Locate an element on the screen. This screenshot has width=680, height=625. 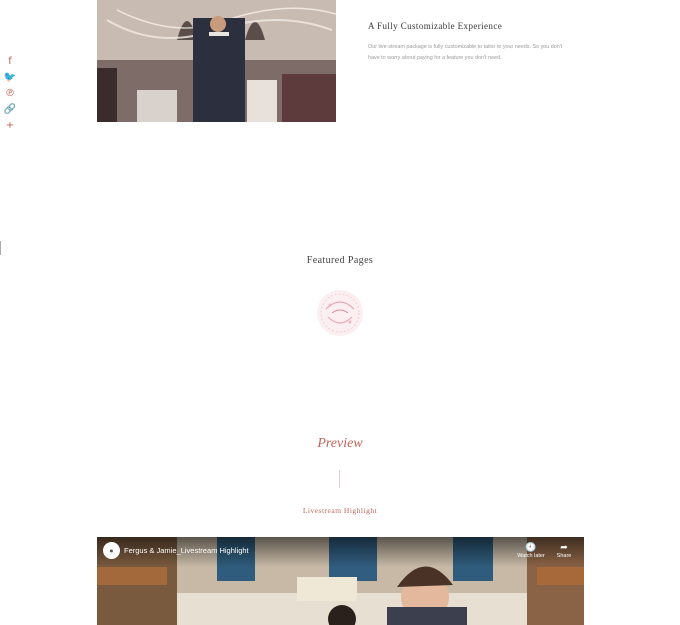
facebook-icon: f is located at coordinates (10, 61).